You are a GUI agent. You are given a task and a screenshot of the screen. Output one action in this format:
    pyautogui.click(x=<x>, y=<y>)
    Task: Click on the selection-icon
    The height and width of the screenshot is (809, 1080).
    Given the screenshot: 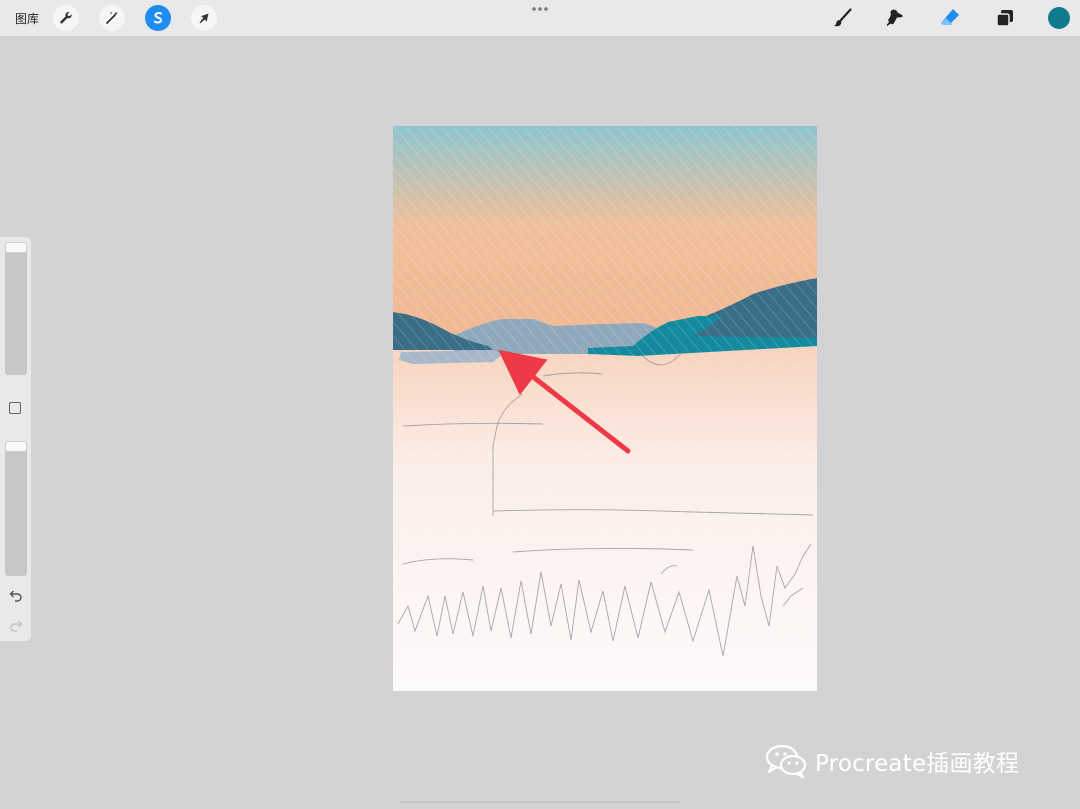 What is the action you would take?
    pyautogui.click(x=158, y=18)
    